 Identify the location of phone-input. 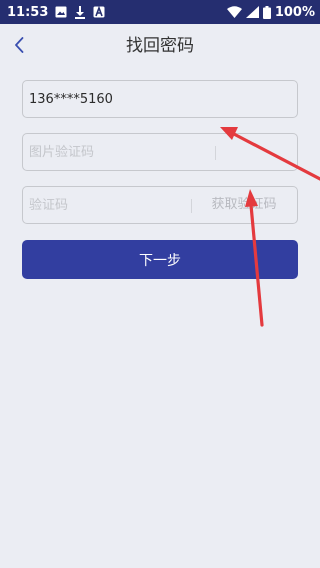
(160, 99).